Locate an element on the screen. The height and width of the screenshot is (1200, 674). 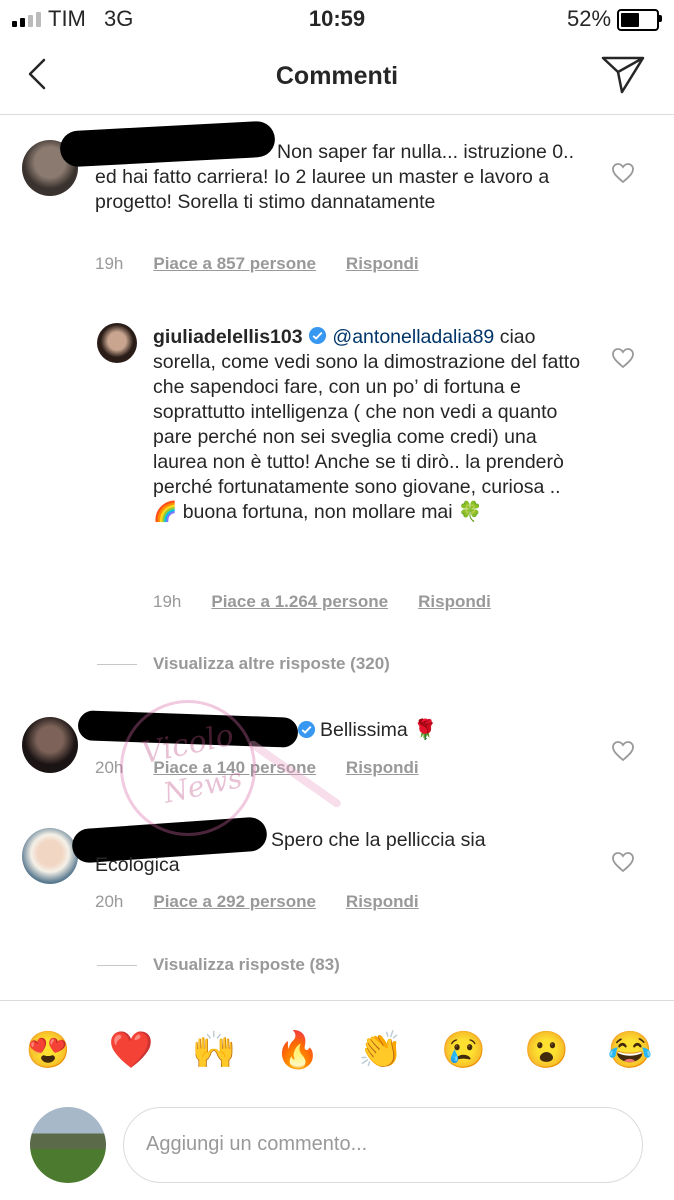
send-button is located at coordinates (623, 74).